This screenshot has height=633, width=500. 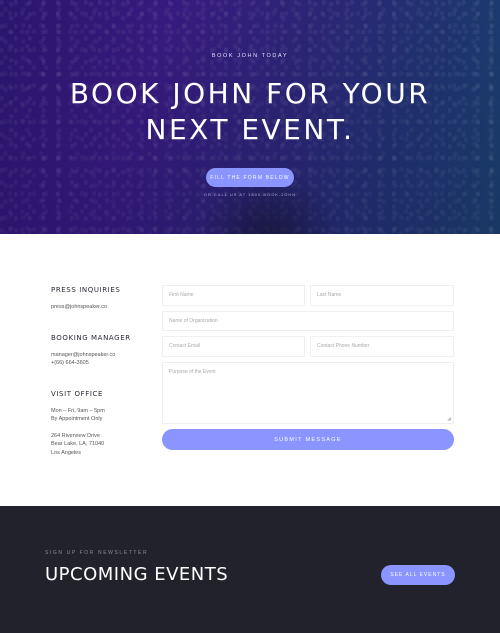 I want to click on office-heading: VISIT OFFICE, so click(x=77, y=393).